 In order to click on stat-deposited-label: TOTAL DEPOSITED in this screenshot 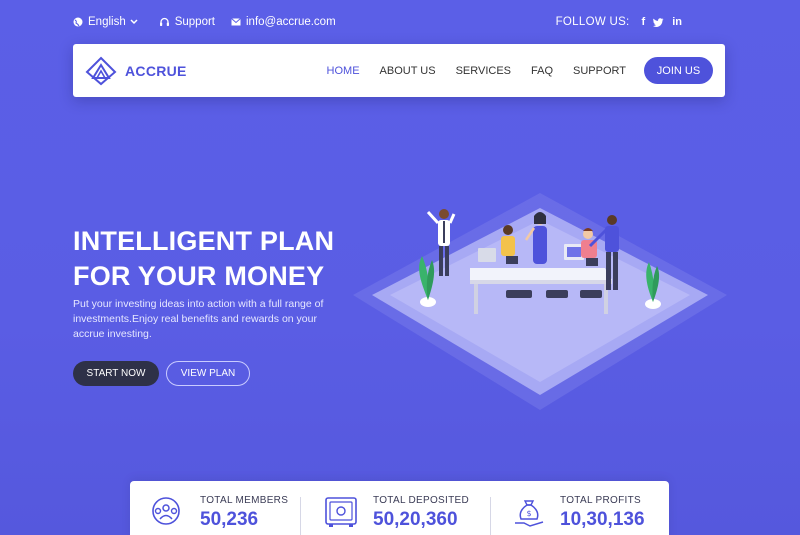, I will do `click(421, 500)`.